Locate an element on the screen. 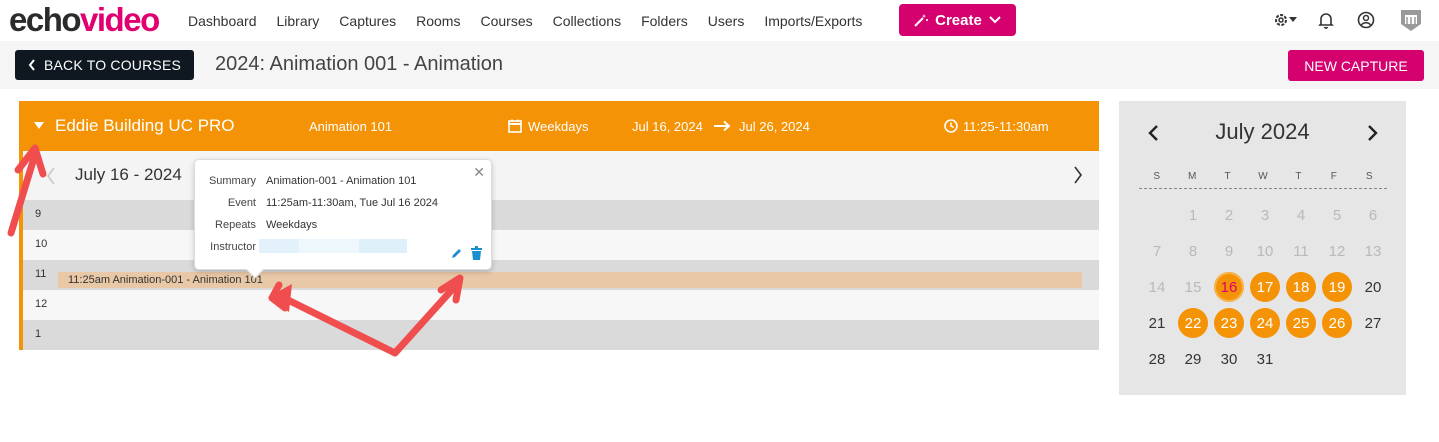  calendar-day: 6 is located at coordinates (1373, 215).